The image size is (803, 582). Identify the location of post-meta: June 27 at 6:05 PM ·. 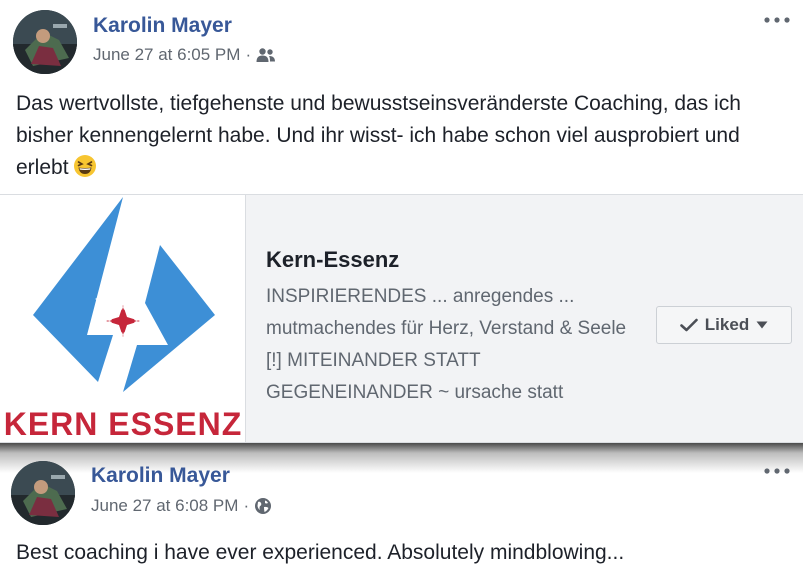
(184, 55).